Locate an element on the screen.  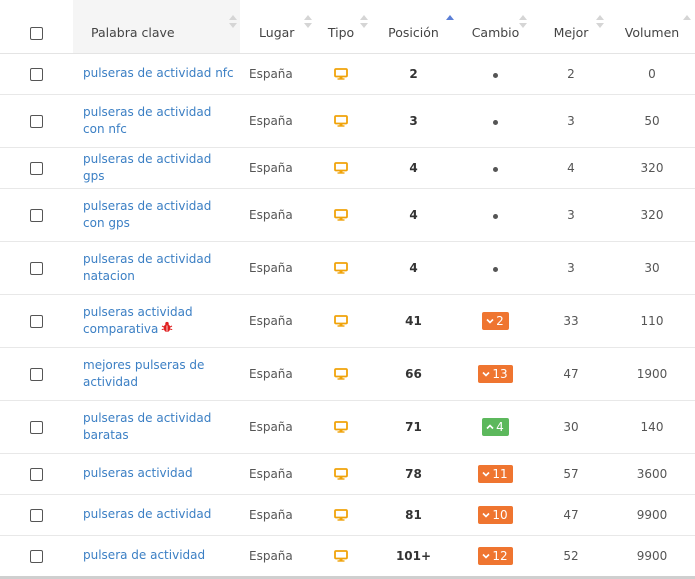
keyword-link: pulseras de actividad baratas is located at coordinates (147, 426).